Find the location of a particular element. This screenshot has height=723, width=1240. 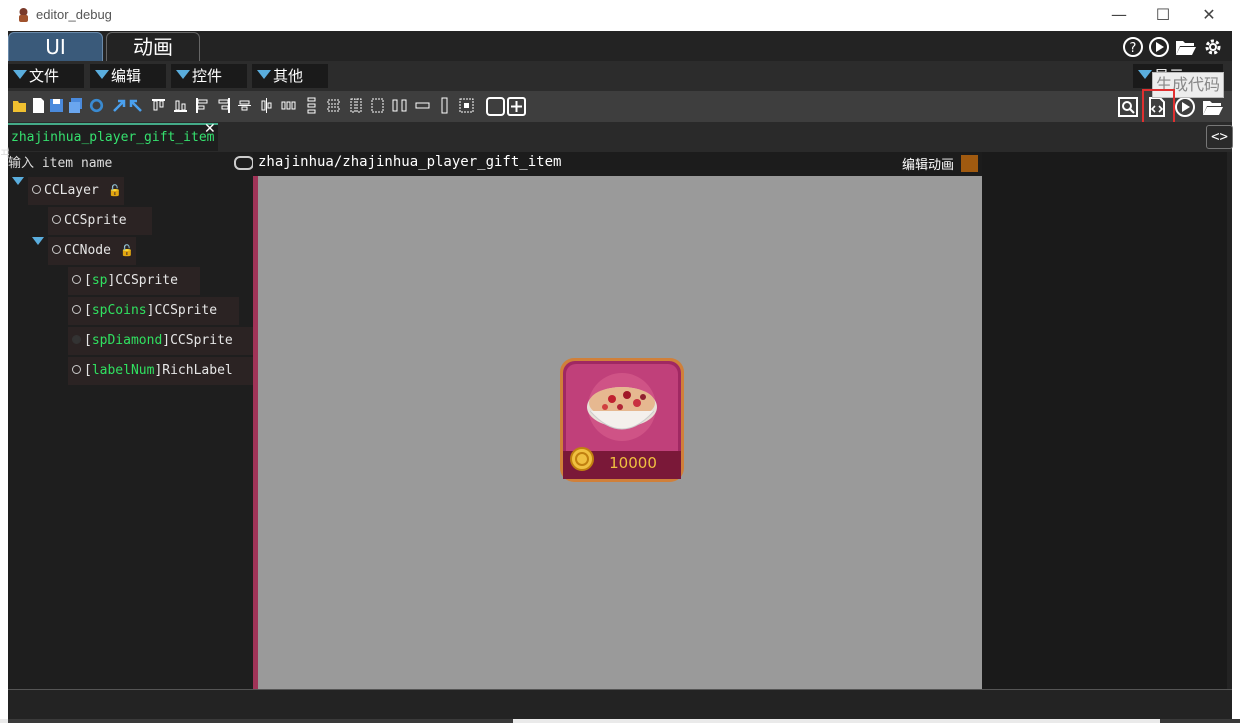

help-icon: ? is located at coordinates (1133, 47).